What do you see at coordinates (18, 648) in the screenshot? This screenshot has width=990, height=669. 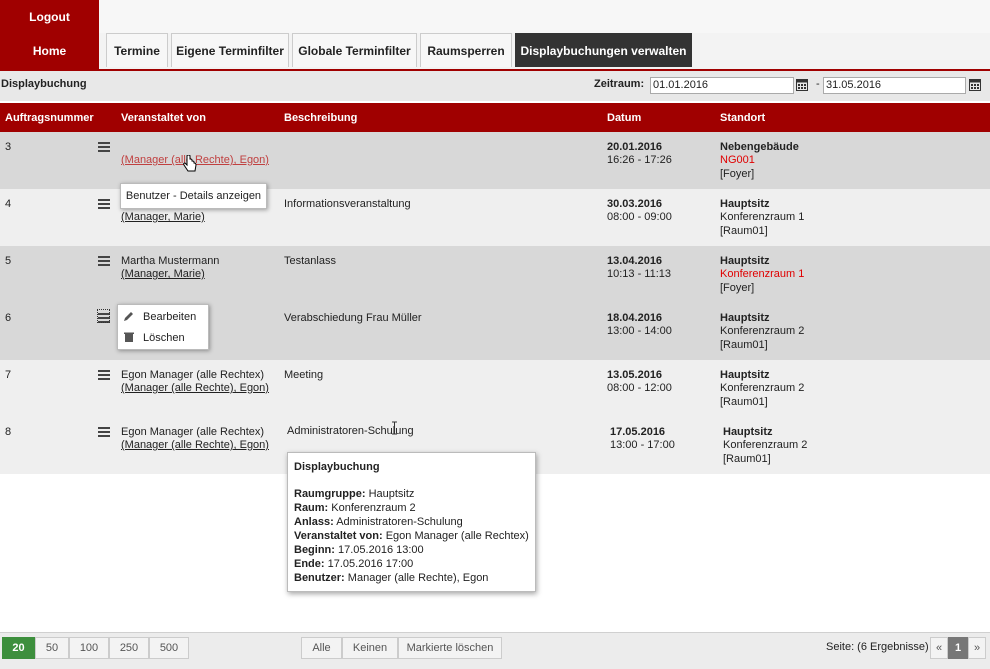 I see `page-size-20: 20` at bounding box center [18, 648].